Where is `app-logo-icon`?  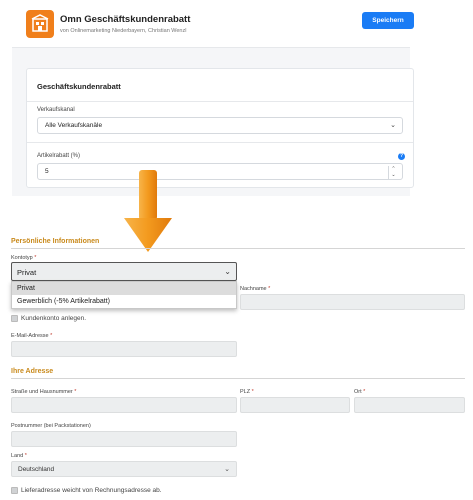 app-logo-icon is located at coordinates (40, 24).